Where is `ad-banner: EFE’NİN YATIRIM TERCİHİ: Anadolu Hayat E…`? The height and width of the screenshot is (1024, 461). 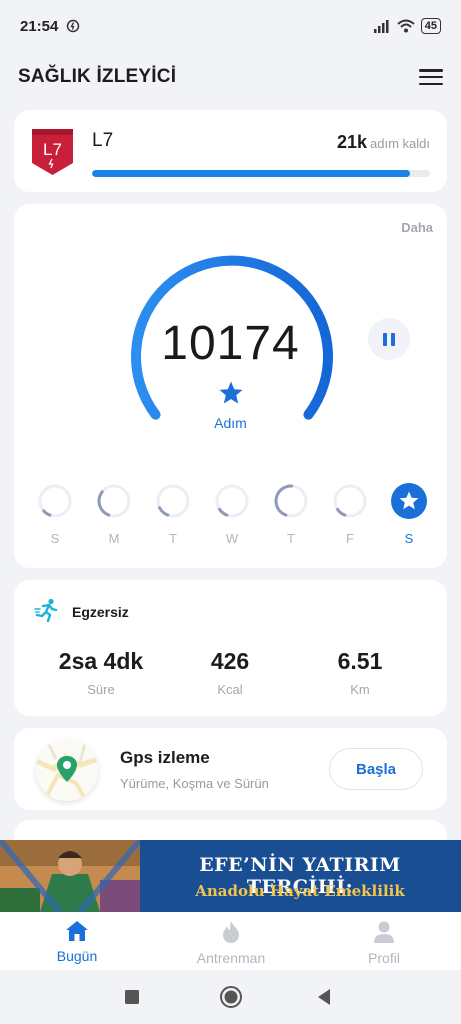
ad-banner: EFE’NİN YATIRIM TERCİHİ: Anadolu Hayat E… is located at coordinates (230, 876).